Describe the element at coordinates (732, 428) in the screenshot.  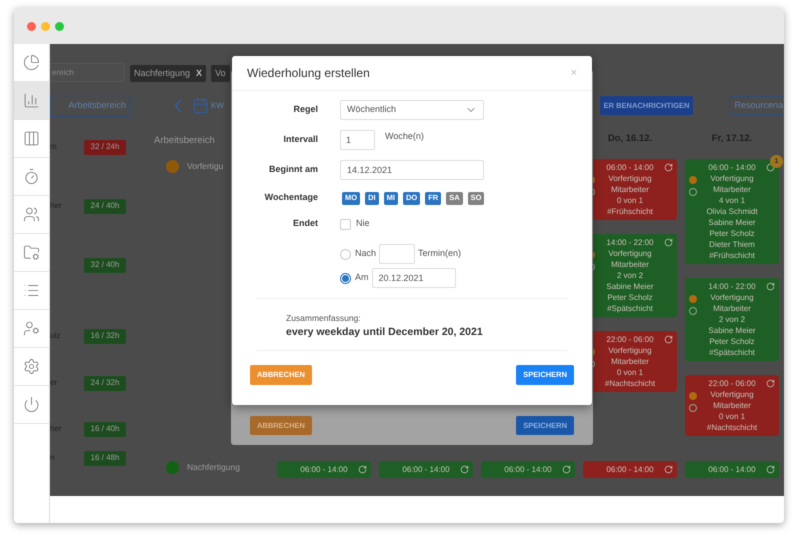
I see `shift-text: #Nachtschicht` at that location.